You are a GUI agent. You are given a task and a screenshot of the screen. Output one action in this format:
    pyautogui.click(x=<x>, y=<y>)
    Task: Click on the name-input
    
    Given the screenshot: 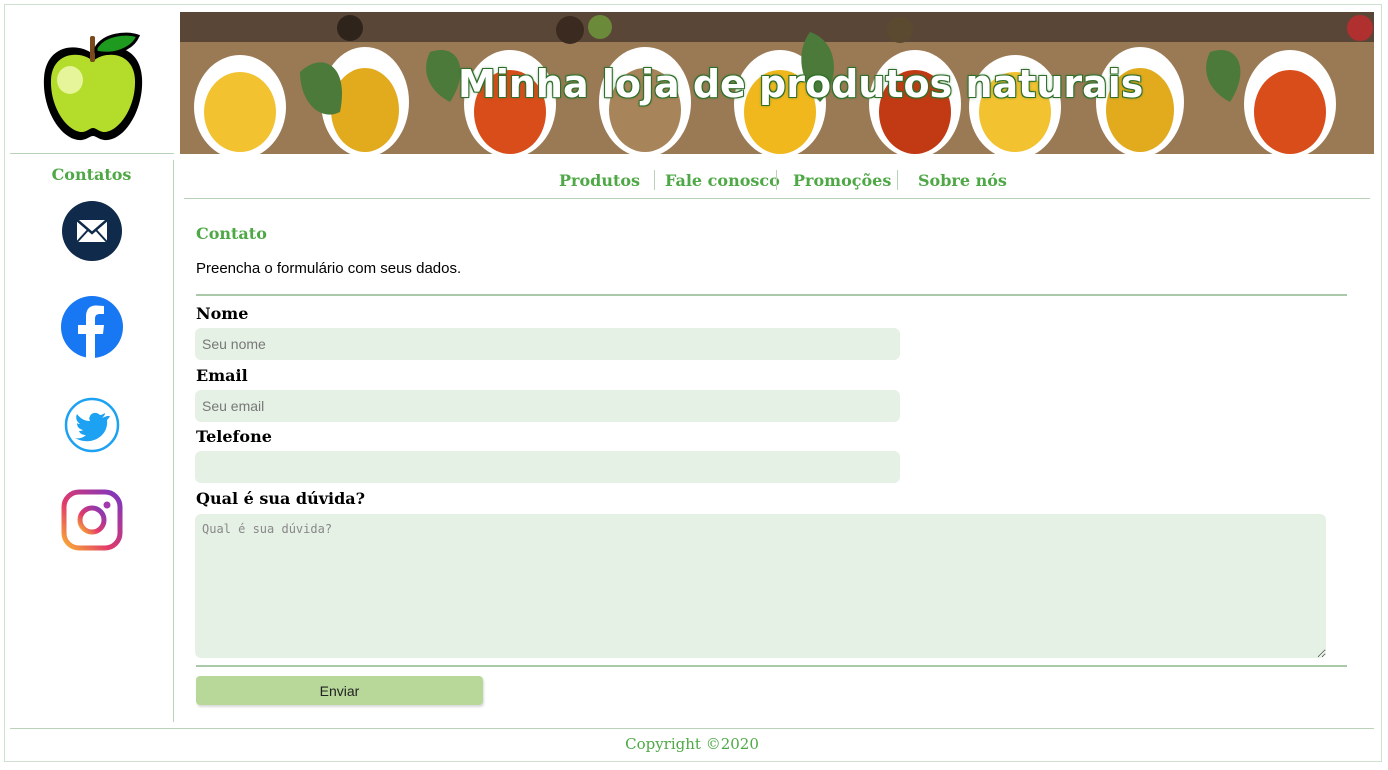 What is the action you would take?
    pyautogui.click(x=547, y=344)
    